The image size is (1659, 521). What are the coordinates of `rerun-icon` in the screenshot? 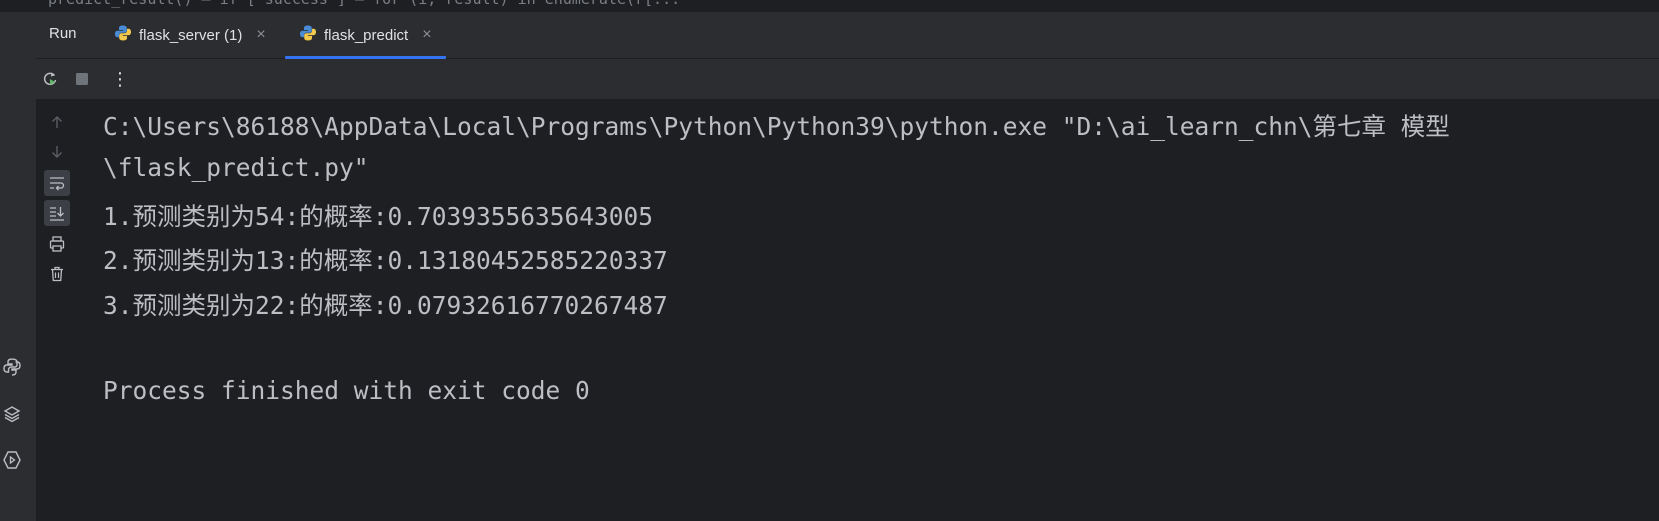 It's located at (50, 79).